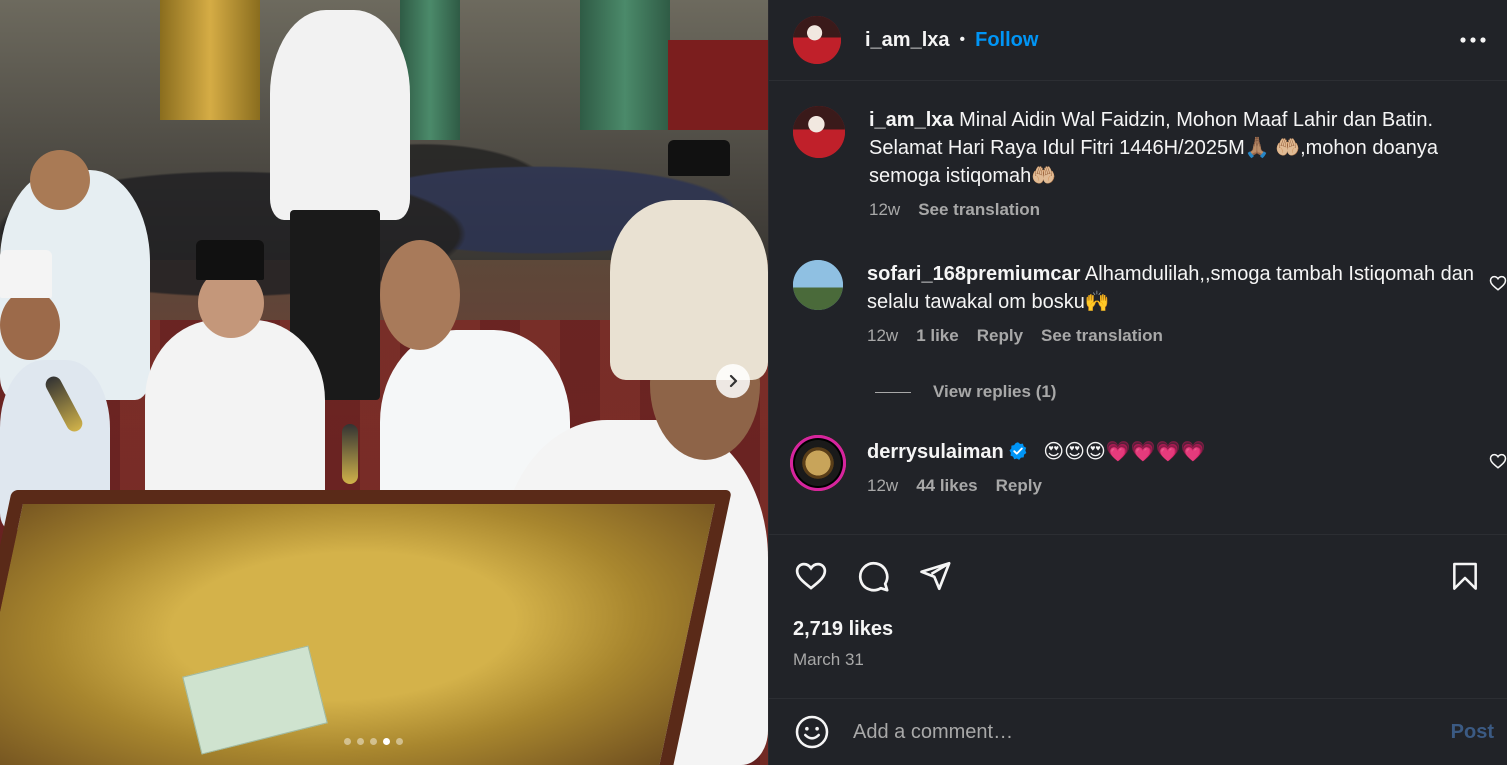 The height and width of the screenshot is (765, 1507). What do you see at coordinates (946, 486) in the screenshot?
I see `comment-likes: 44 likes` at bounding box center [946, 486].